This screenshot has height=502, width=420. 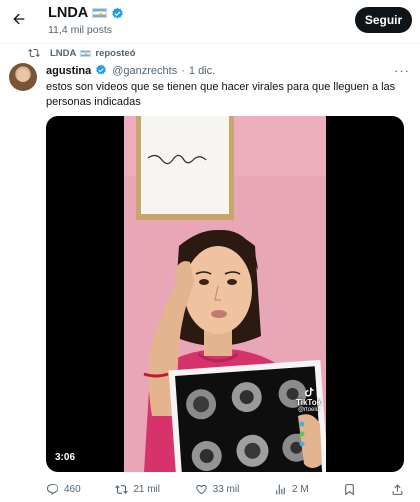 I want to click on share-button, so click(x=397, y=489).